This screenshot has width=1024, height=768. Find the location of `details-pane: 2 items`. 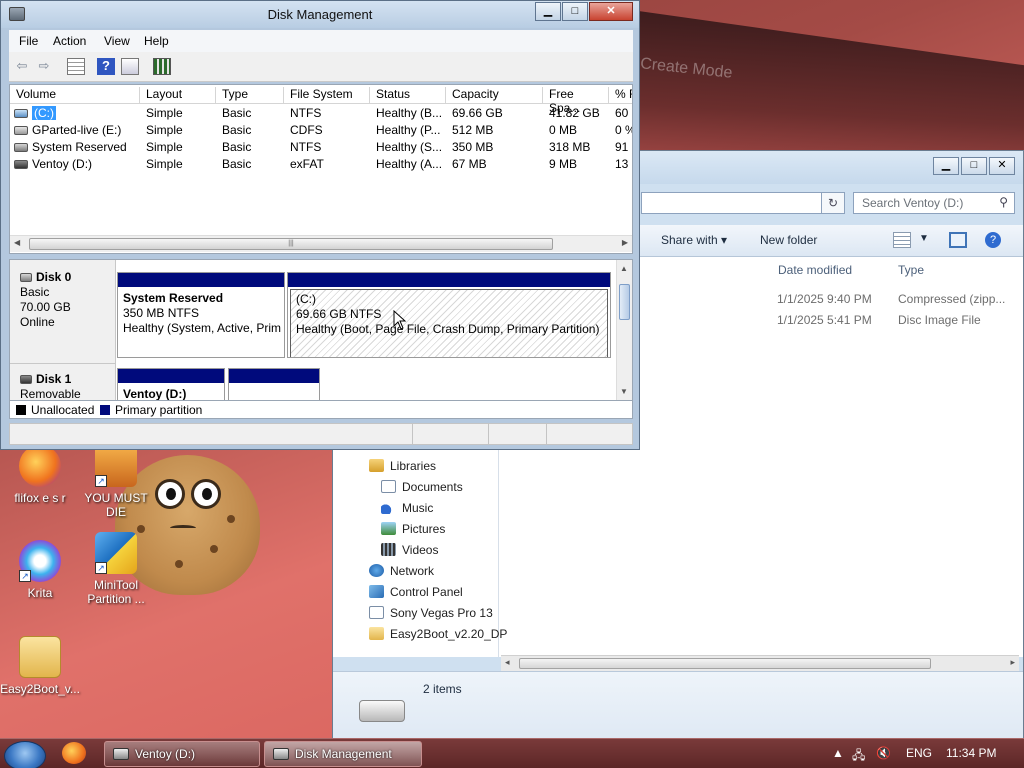

details-pane: 2 items is located at coordinates (678, 705).